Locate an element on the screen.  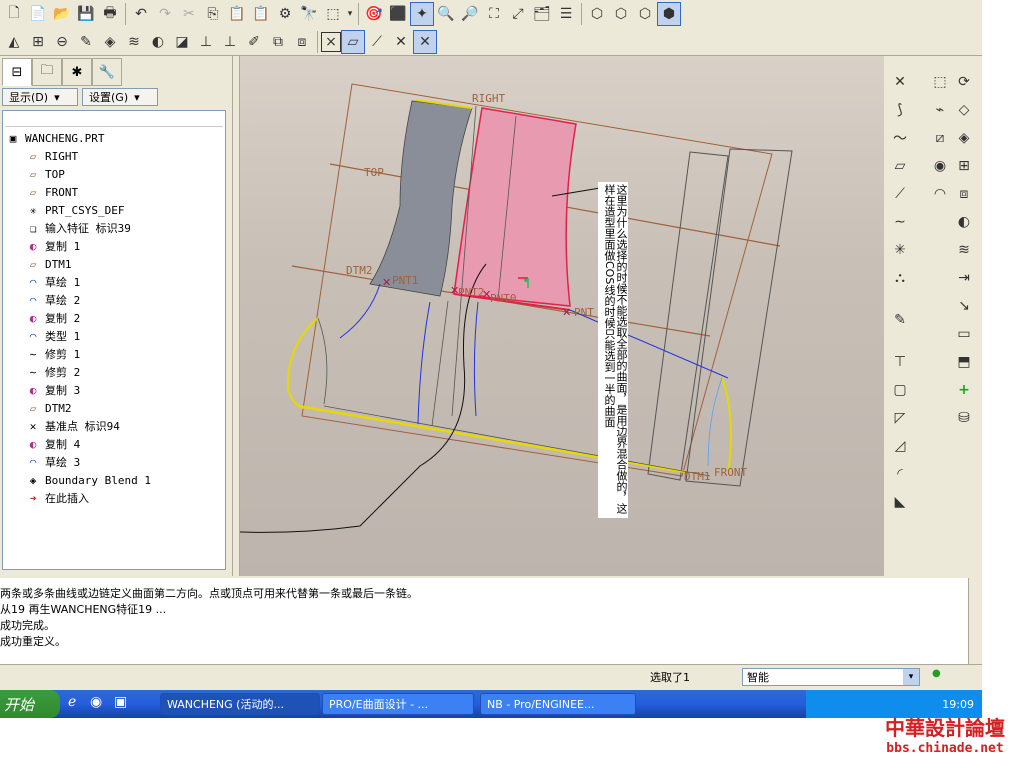
chamfer-tool-icon: ◣ is located at coordinates (900, 502).